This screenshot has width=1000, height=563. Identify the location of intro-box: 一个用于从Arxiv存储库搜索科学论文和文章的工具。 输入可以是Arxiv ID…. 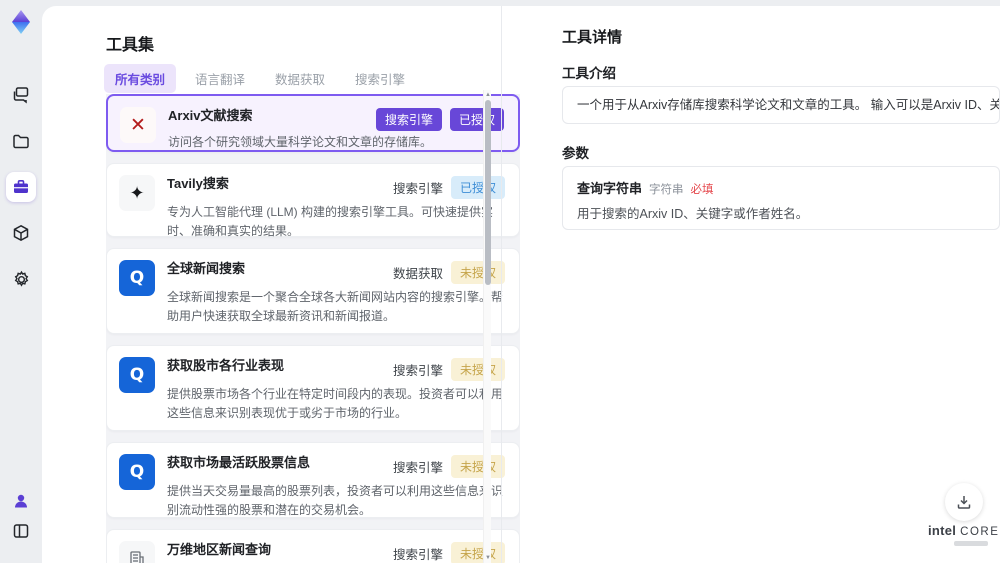
(781, 105).